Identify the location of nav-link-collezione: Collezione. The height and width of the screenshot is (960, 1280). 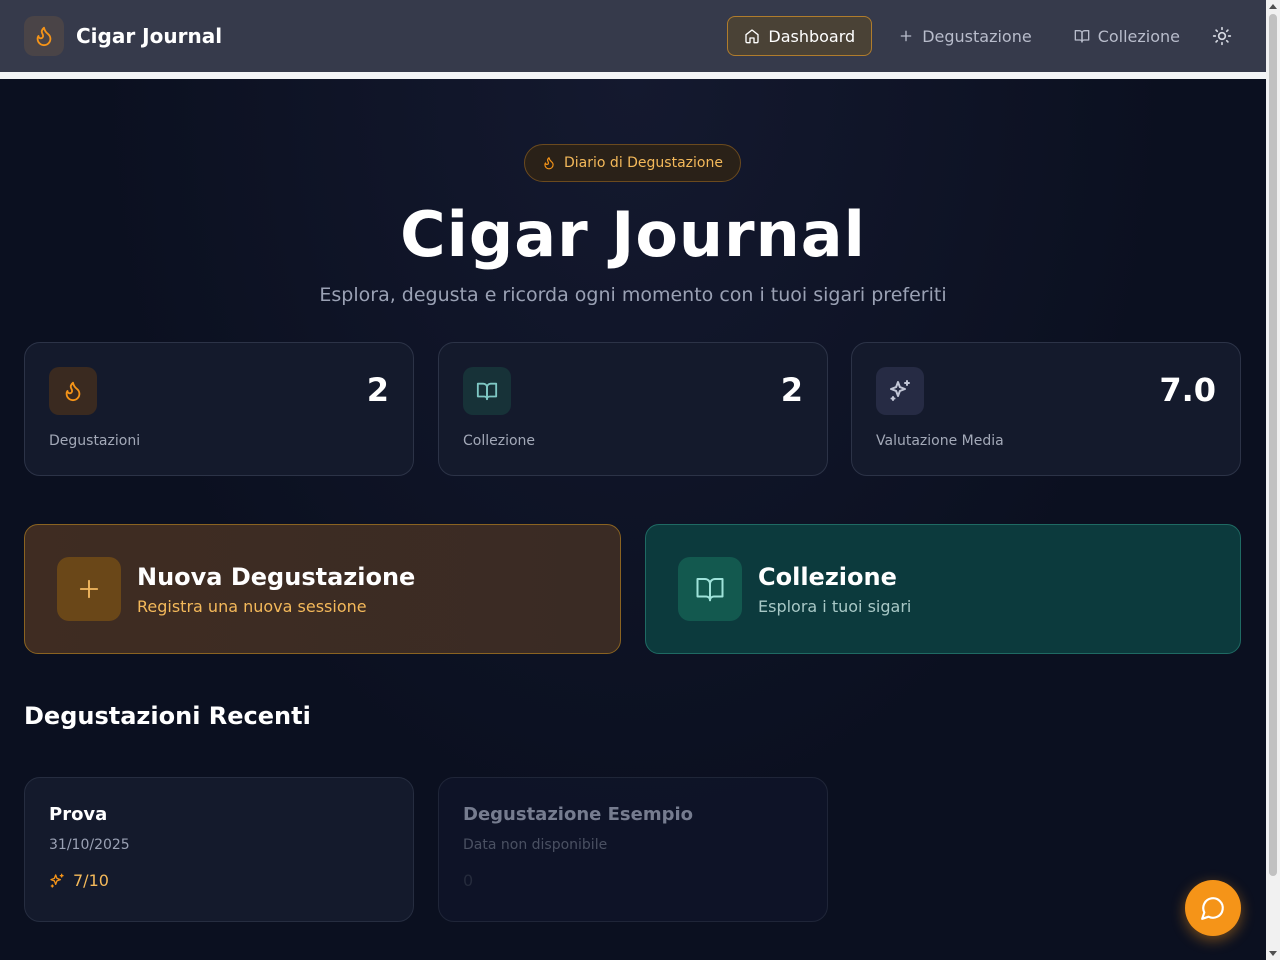
(1127, 36).